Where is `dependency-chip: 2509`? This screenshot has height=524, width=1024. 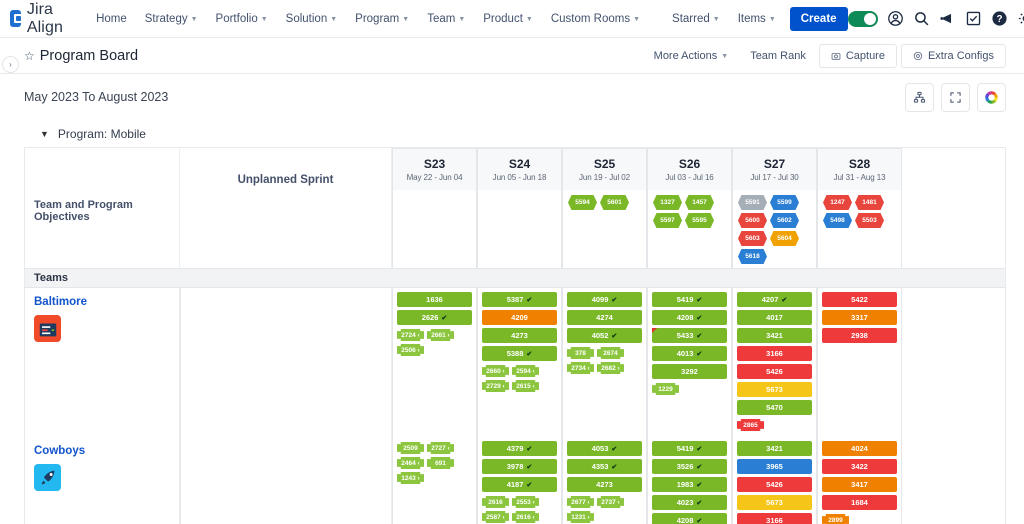
dependency-chip: 2509 is located at coordinates (410, 448).